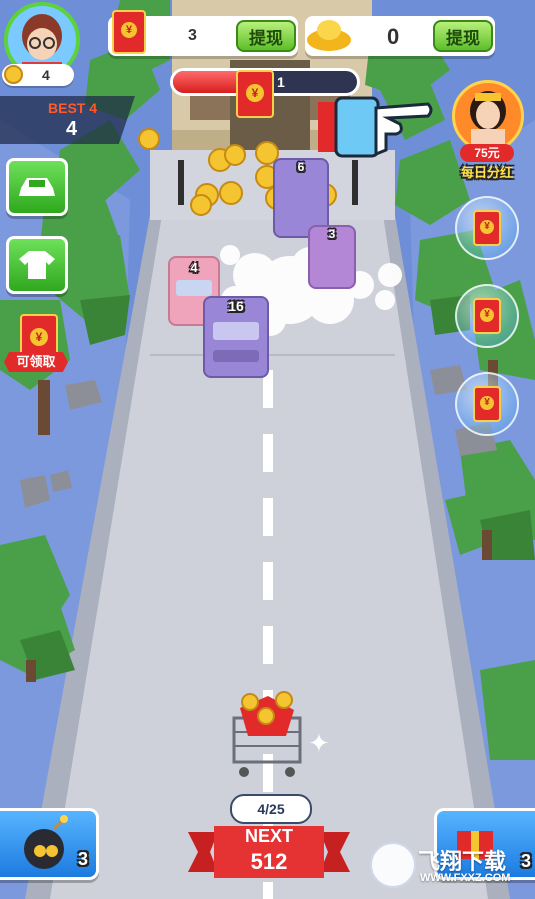  What do you see at coordinates (236, 337) in the screenshot?
I see `enemy-car-purple-16: 16` at bounding box center [236, 337].